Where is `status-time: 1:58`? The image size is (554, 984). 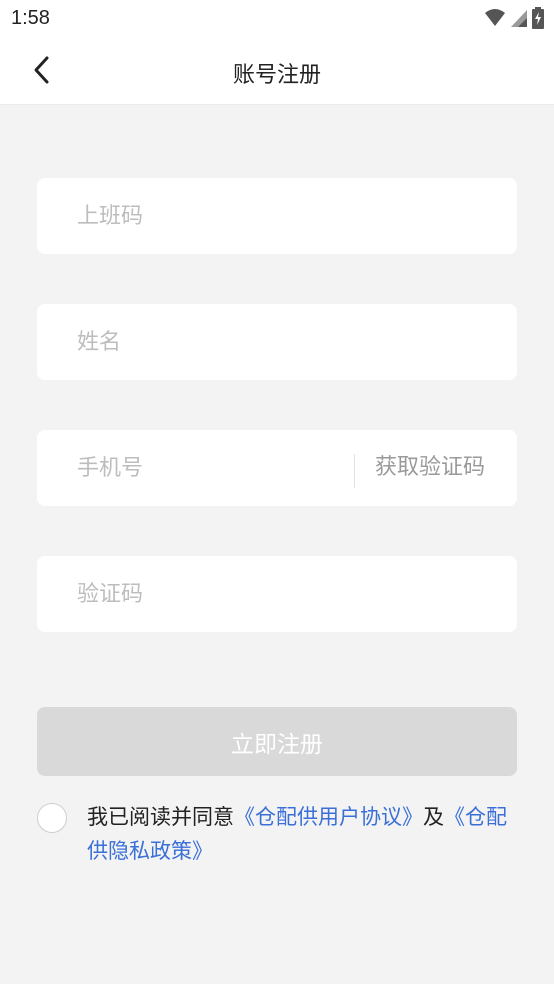 status-time: 1:58 is located at coordinates (30, 18).